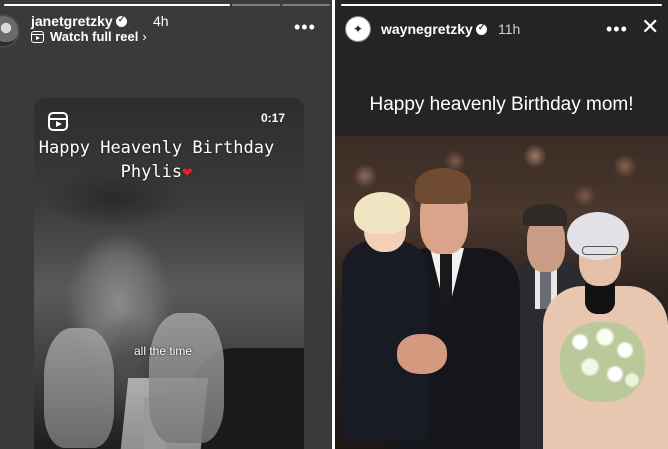 The height and width of the screenshot is (449, 668). Describe the element at coordinates (156, 160) in the screenshot. I see `story-text-overlay: Happy Heavenly Birthday Phylis❤` at that location.